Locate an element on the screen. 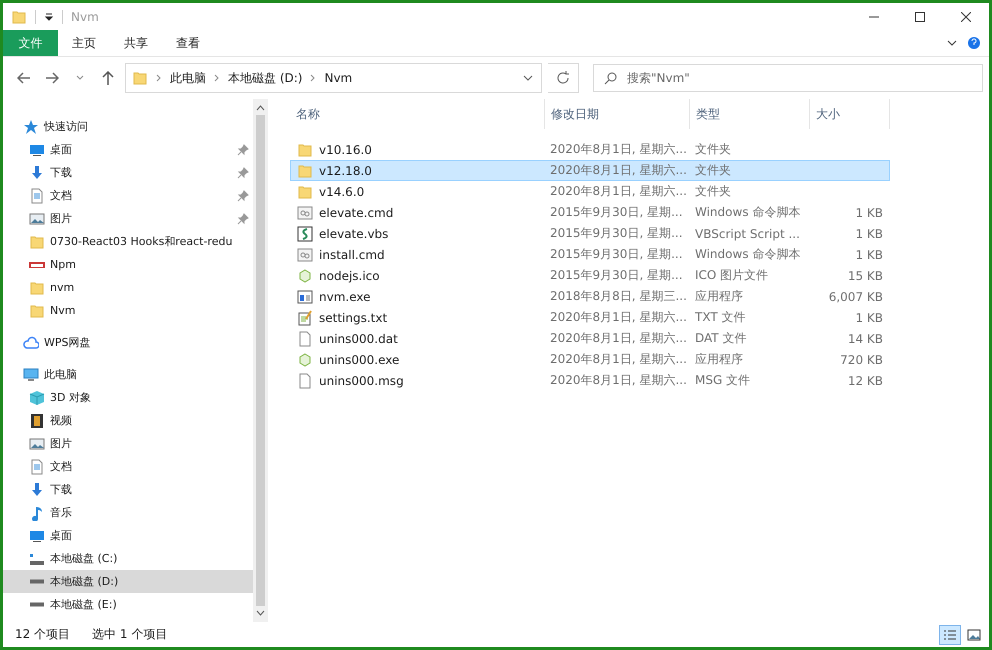 Image resolution: width=992 pixels, height=650 pixels. sidebar-item: 快速访问 is located at coordinates (128, 126).